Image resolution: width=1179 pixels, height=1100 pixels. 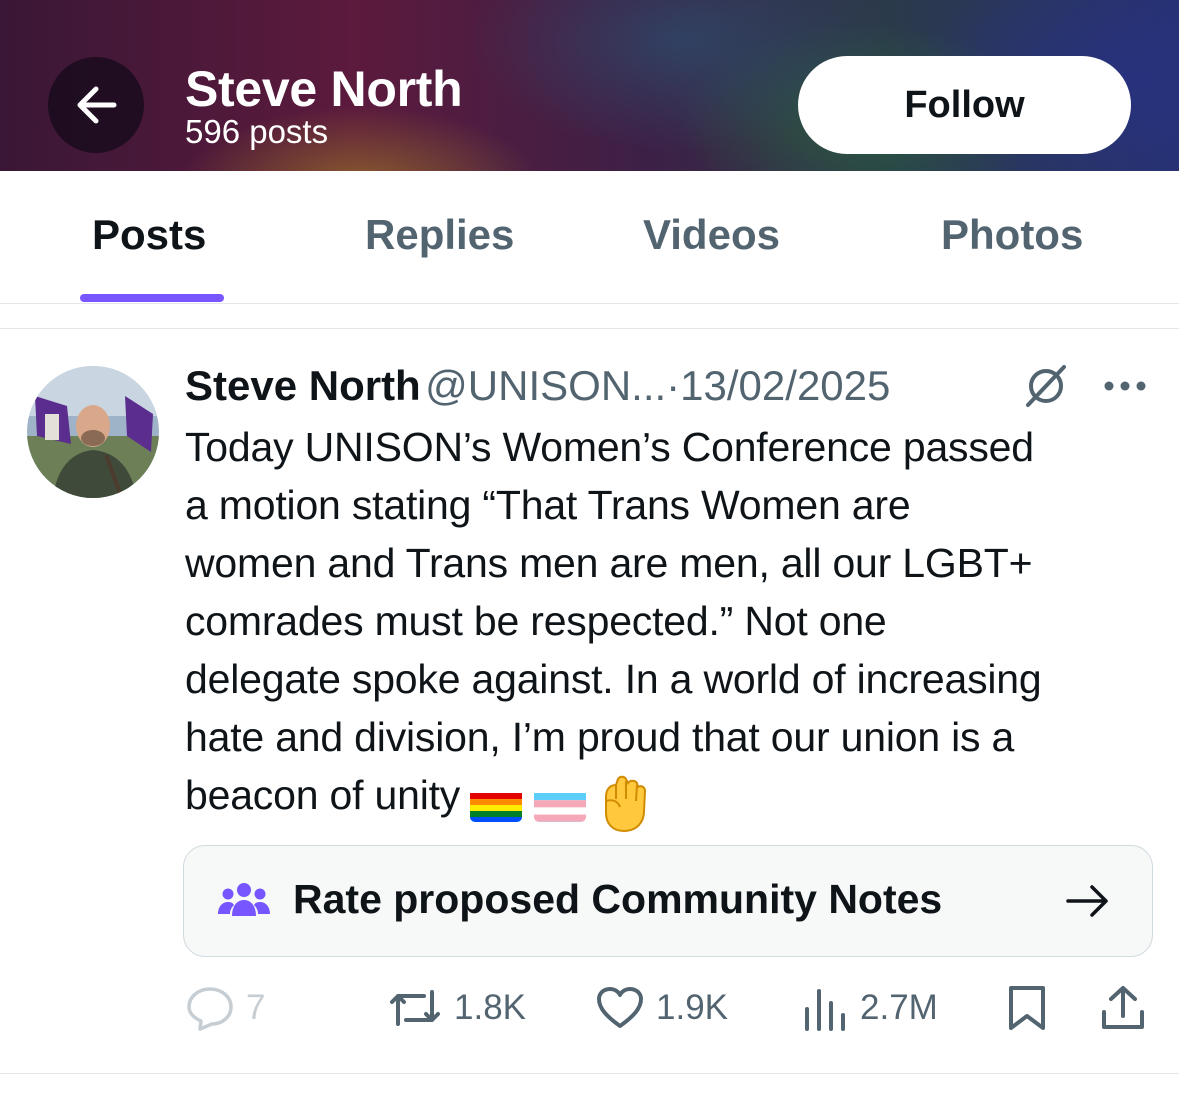 I want to click on repost-count: 1.8K, so click(x=490, y=1007).